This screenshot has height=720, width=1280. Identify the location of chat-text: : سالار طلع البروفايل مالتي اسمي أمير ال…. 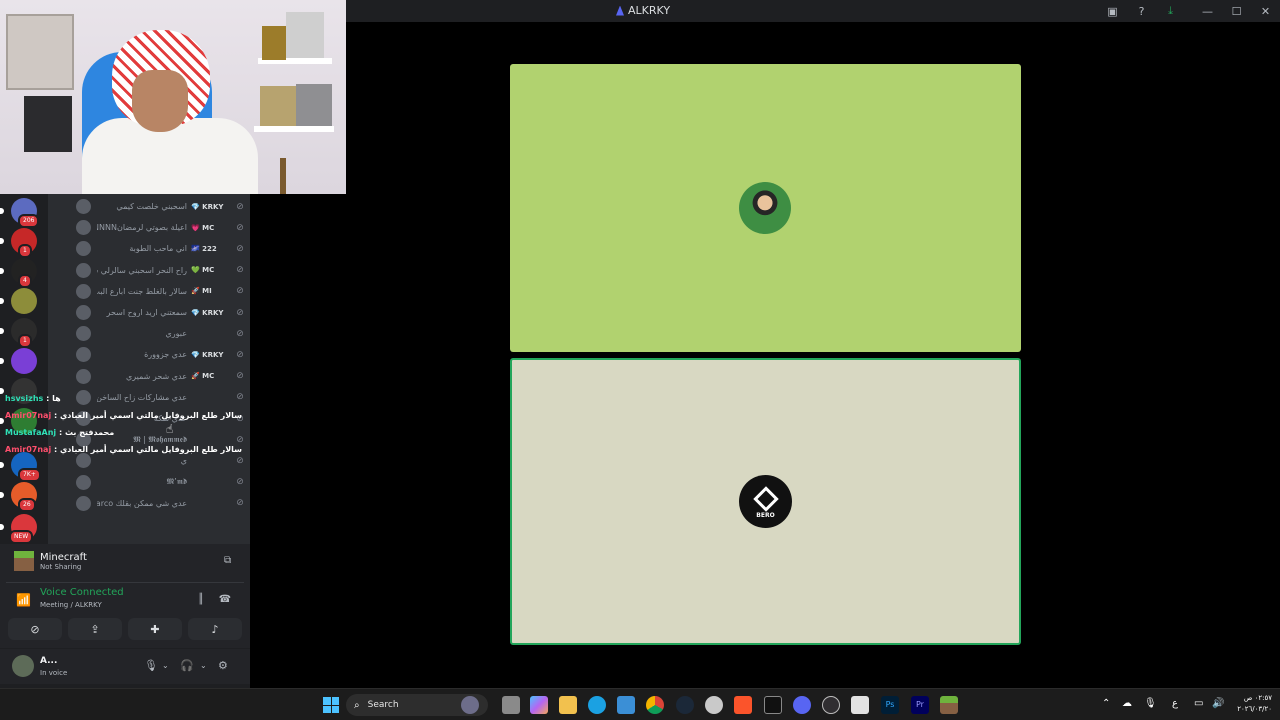
(148, 415).